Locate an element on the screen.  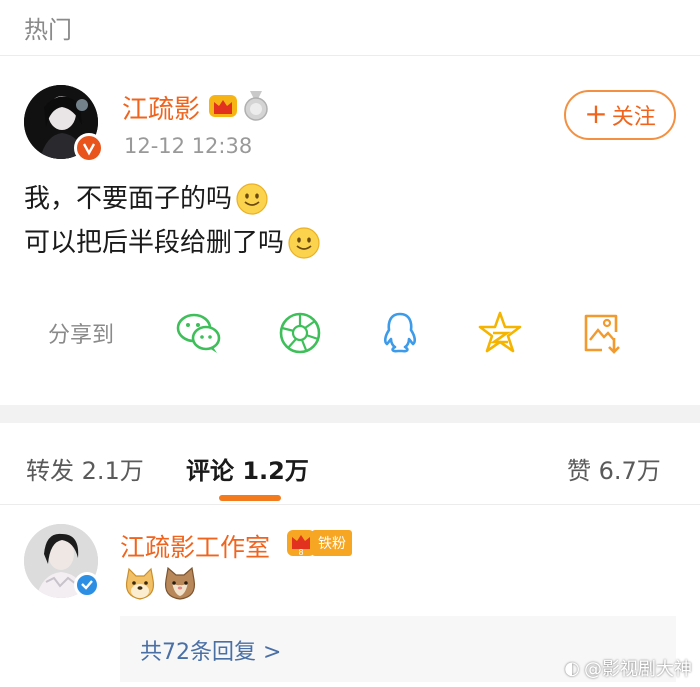
tab-comments: 评论 1.2万 is located at coordinates (247, 468).